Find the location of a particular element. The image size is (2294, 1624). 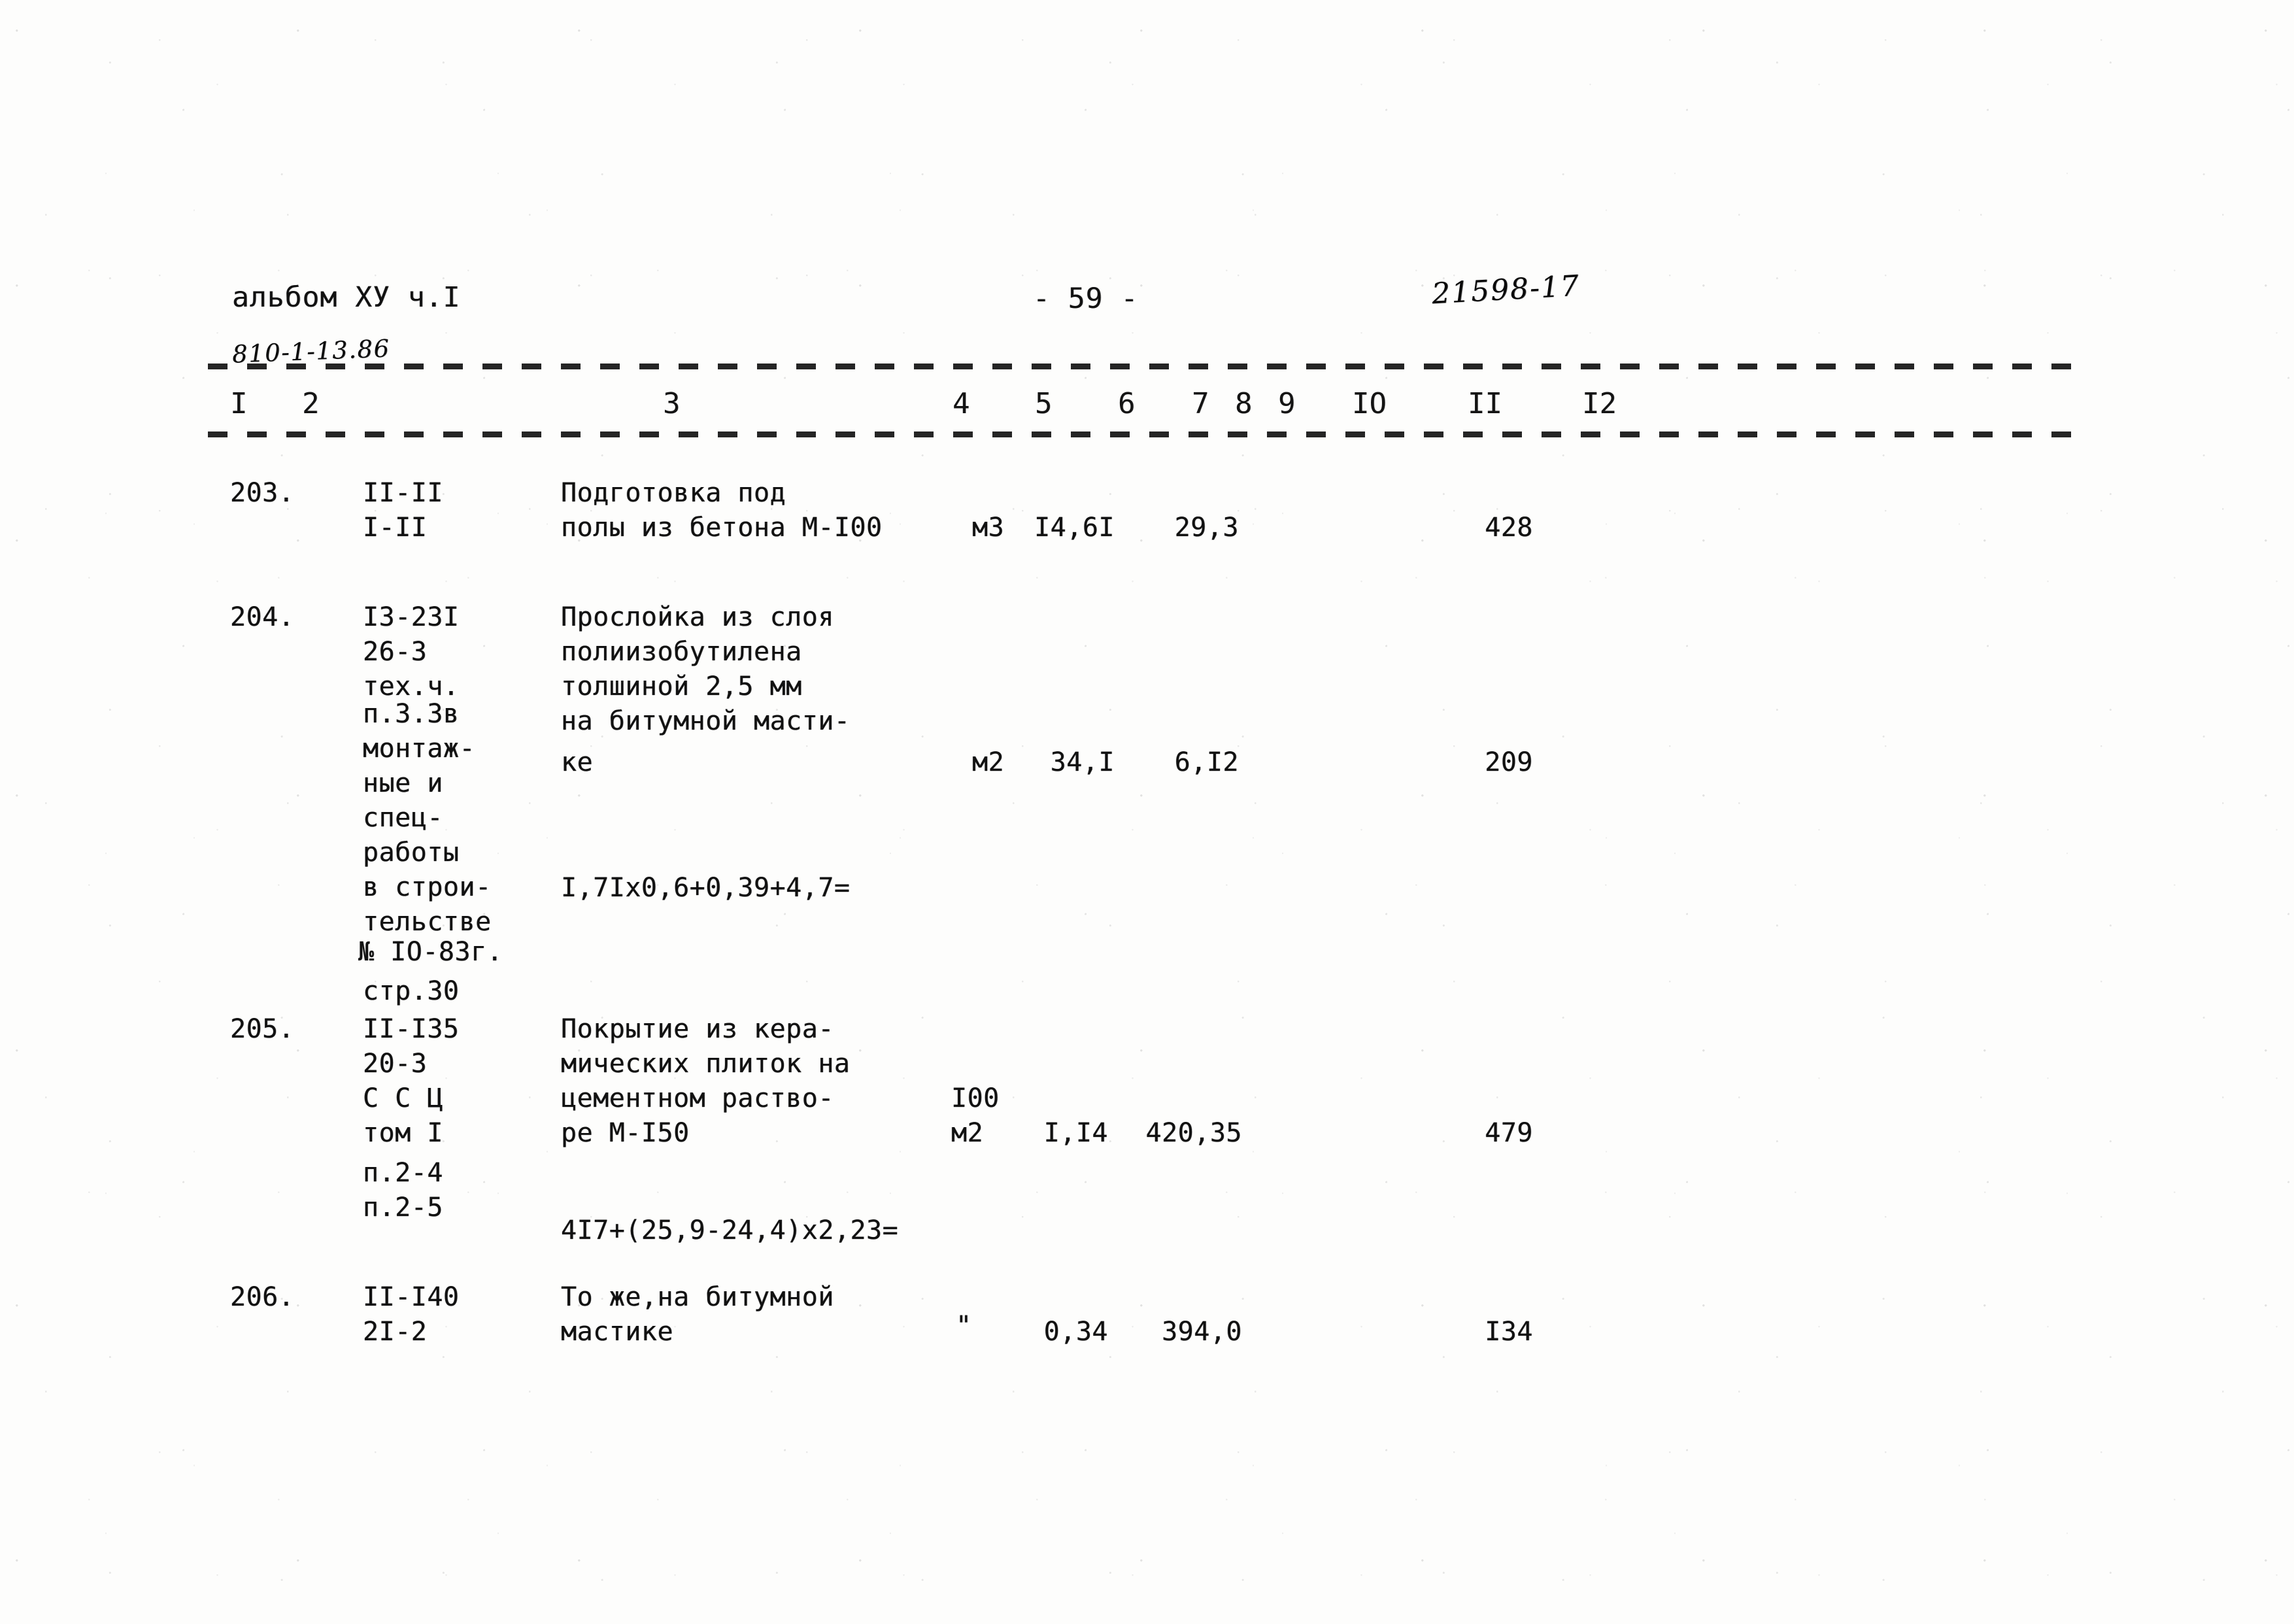

row-description: ке is located at coordinates (578, 762).